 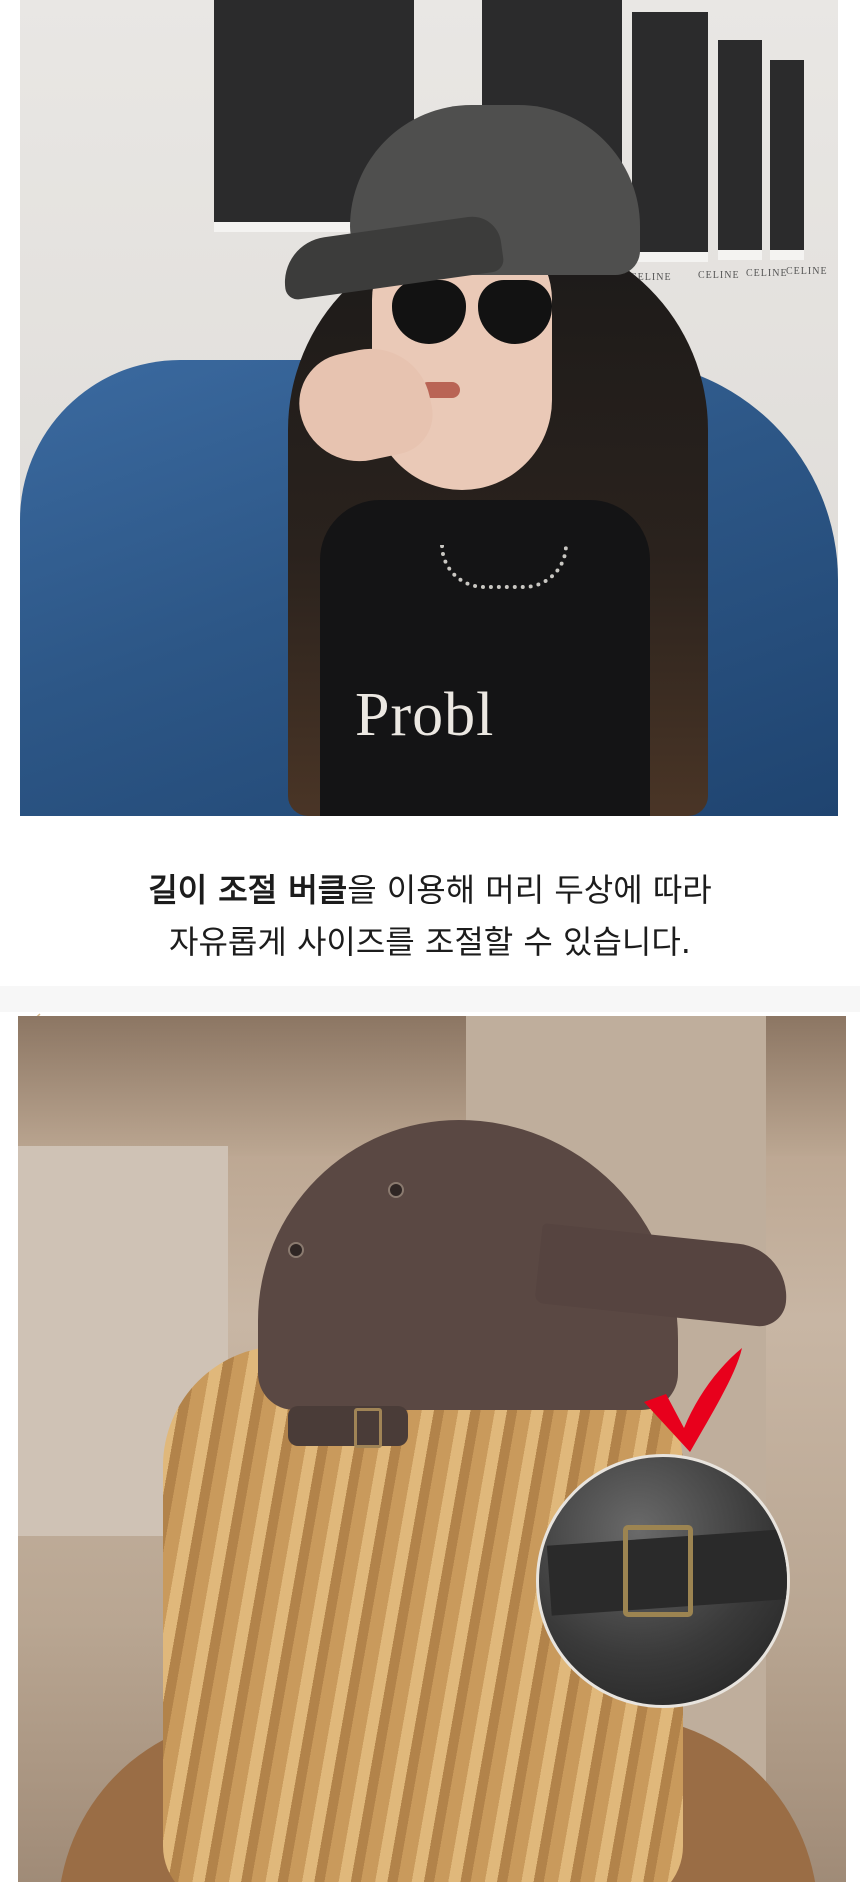 I want to click on check-mark-icon, so click(x=693, y=1400).